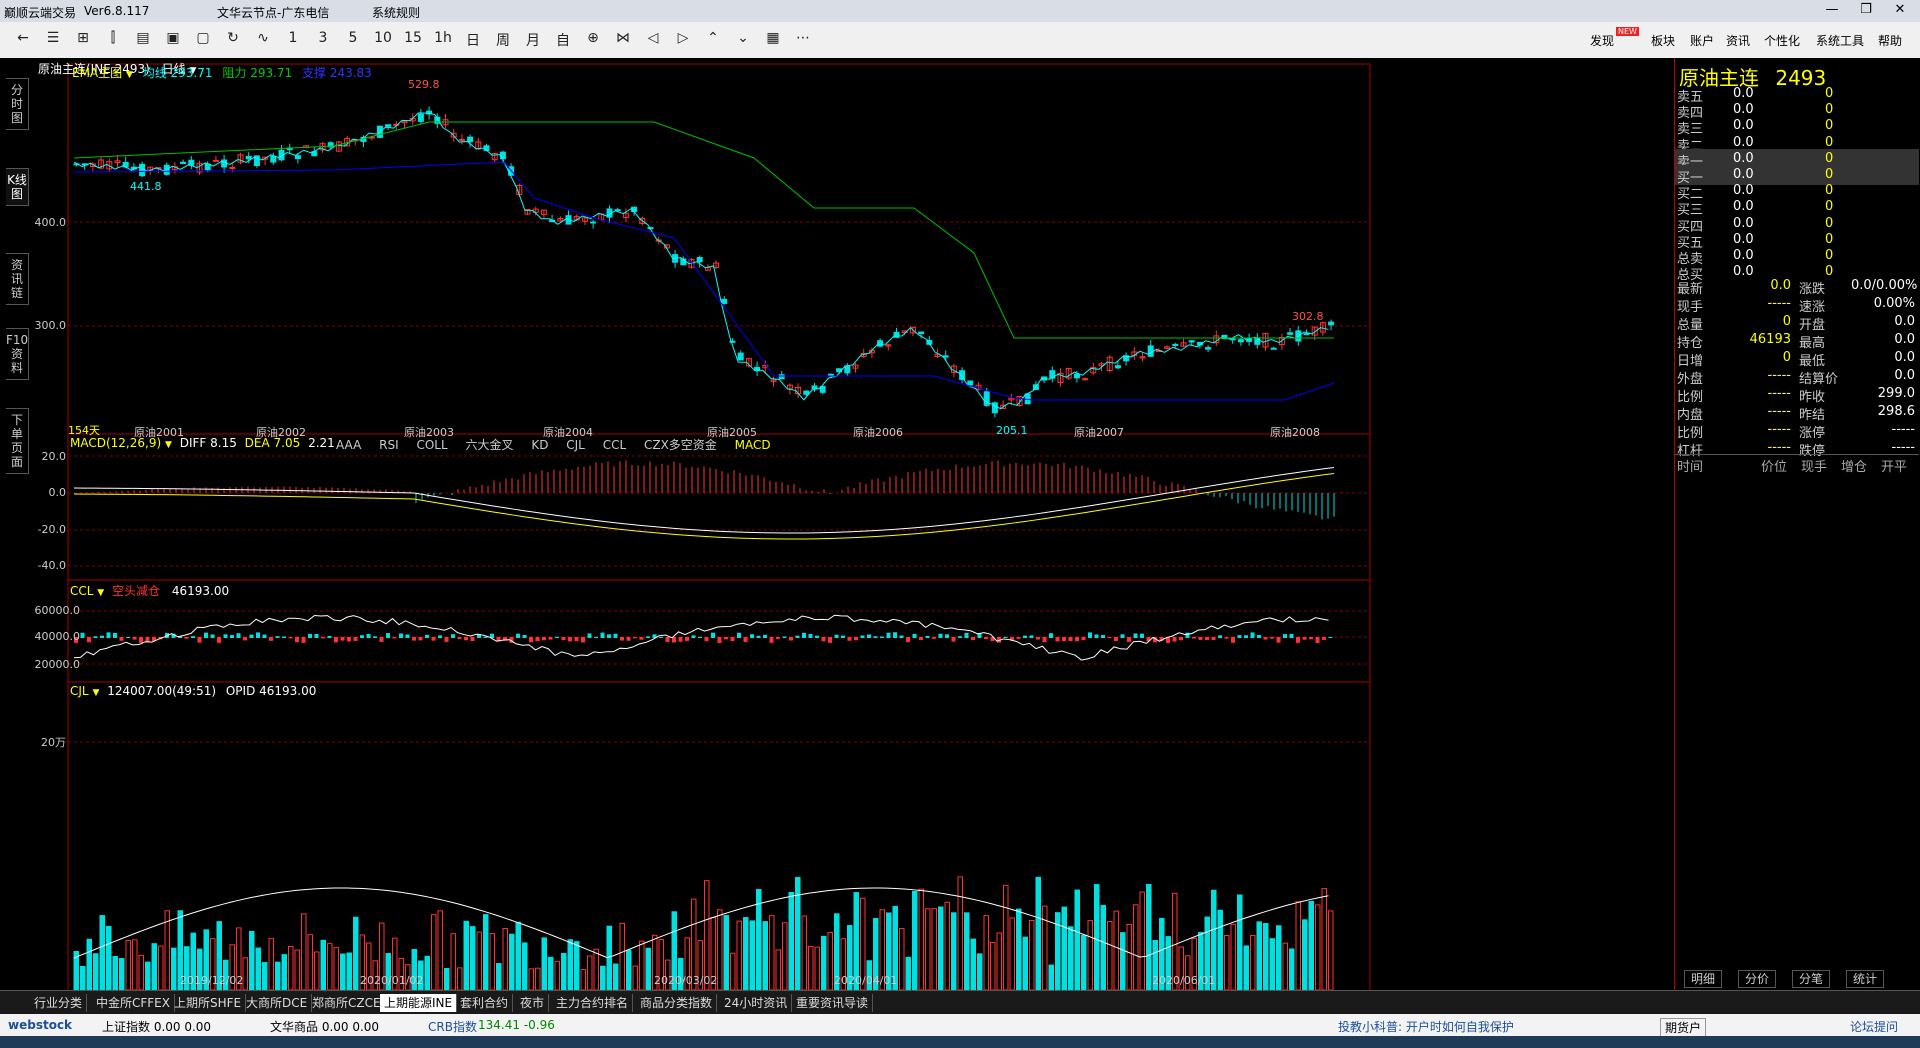  What do you see at coordinates (503, 40) in the screenshot?
I see `period-week: 周` at bounding box center [503, 40].